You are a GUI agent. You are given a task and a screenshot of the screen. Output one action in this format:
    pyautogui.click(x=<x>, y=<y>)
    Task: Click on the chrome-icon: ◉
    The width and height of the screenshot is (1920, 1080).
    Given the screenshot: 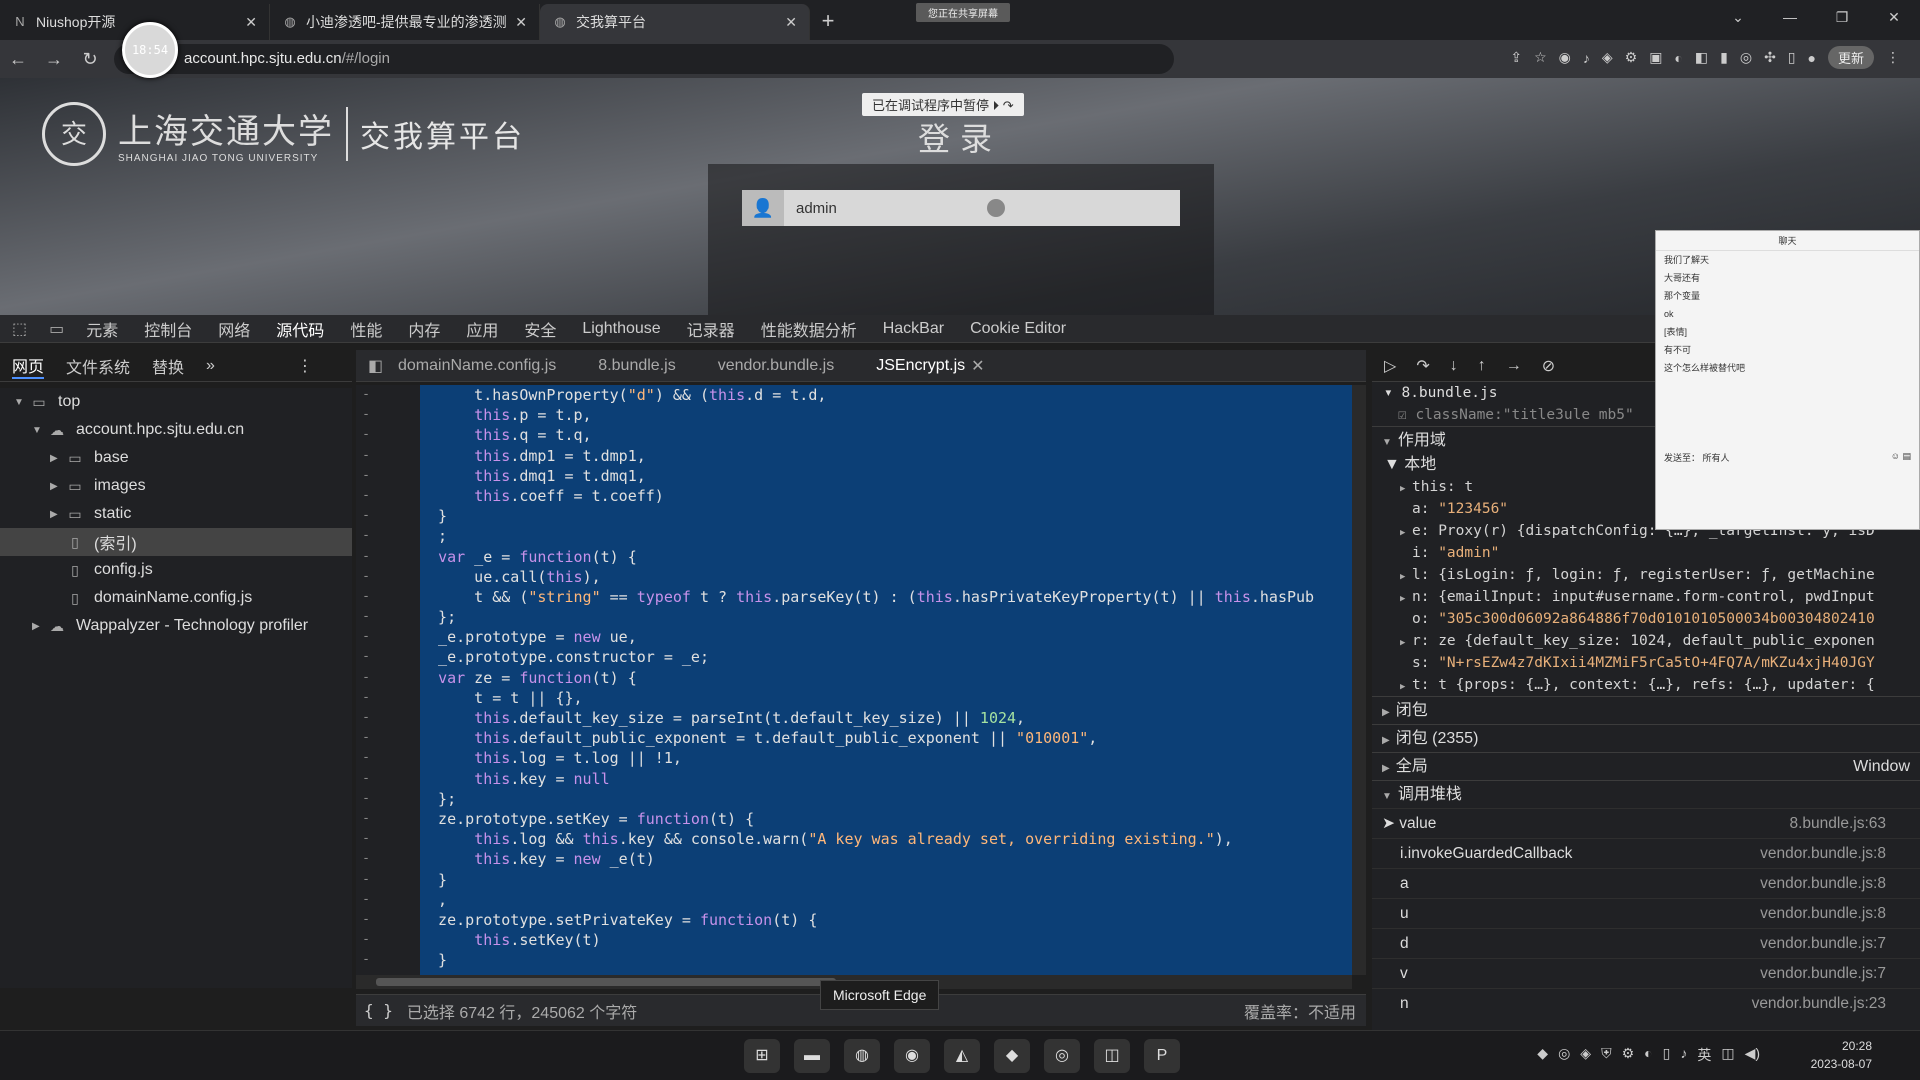 What is the action you would take?
    pyautogui.click(x=912, y=1056)
    